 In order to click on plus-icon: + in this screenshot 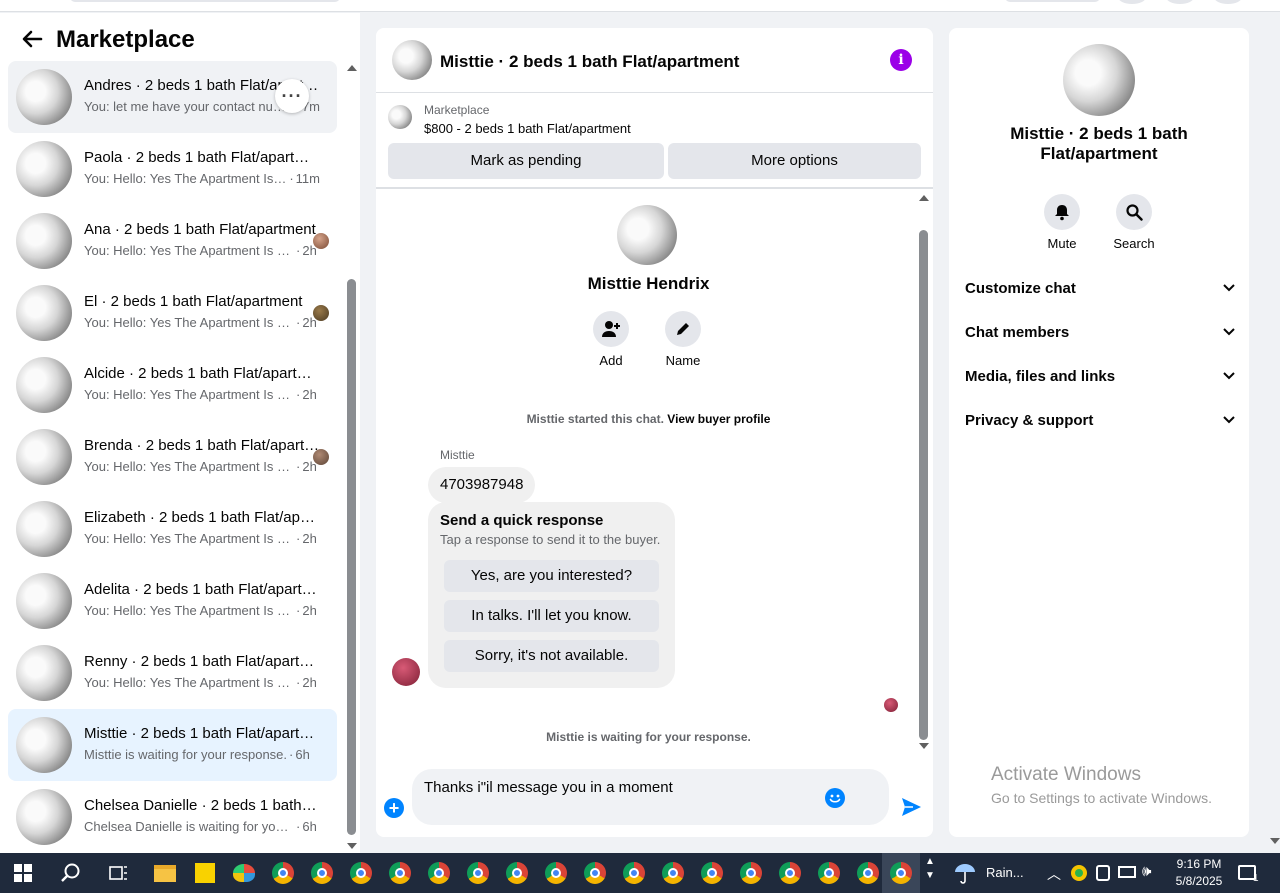, I will do `click(394, 808)`.